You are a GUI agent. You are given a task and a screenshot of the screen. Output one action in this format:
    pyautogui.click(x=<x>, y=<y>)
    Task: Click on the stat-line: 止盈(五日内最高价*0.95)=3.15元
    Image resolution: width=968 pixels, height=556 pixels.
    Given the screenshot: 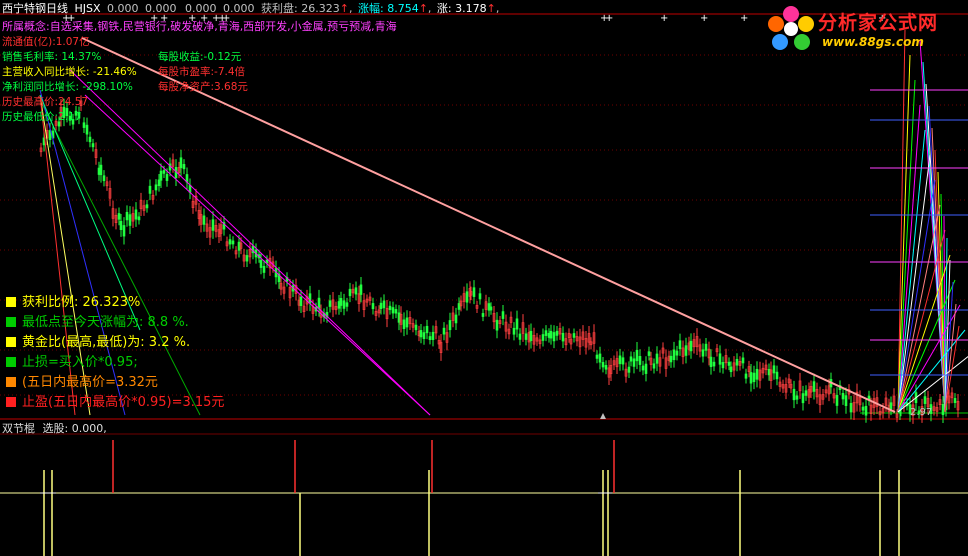 What is the action you would take?
    pyautogui.click(x=115, y=403)
    